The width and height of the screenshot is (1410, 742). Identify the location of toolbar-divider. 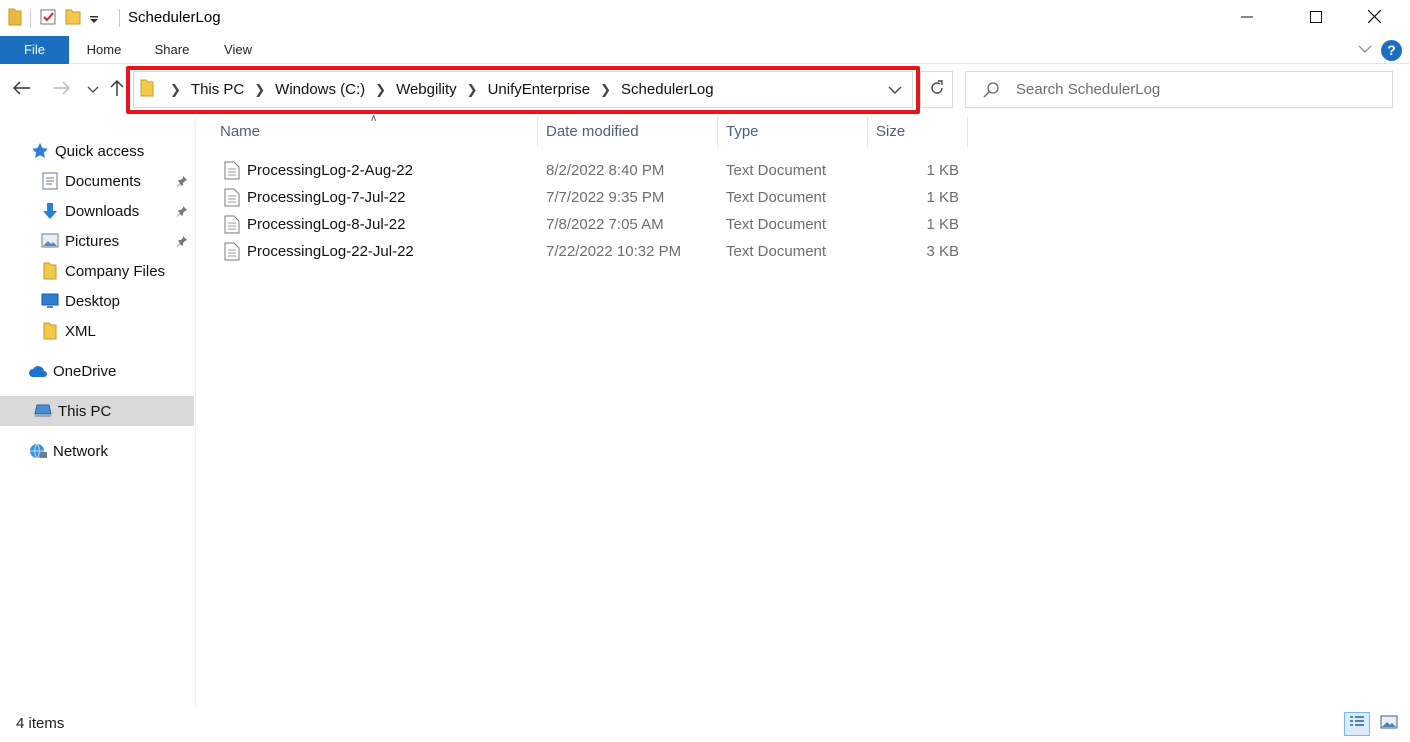
(30, 19).